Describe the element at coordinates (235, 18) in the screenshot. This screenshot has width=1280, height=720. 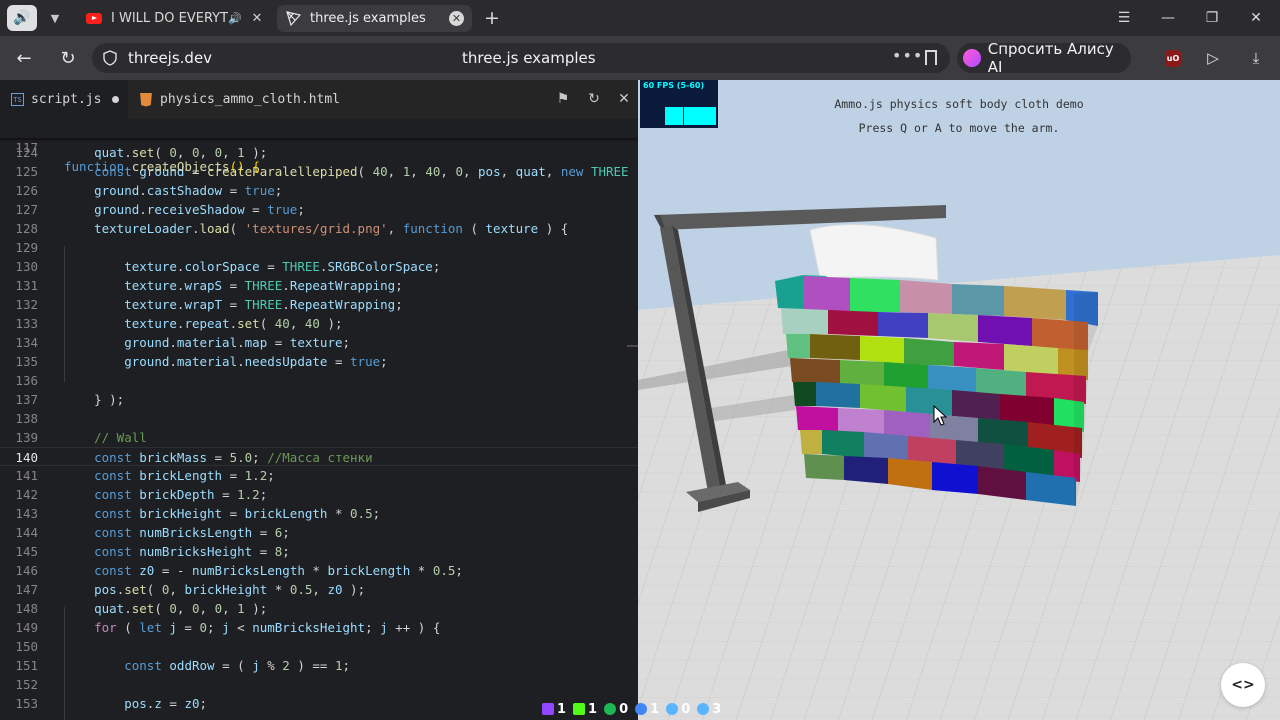
I see `tab-audio-icon: 🔊` at that location.